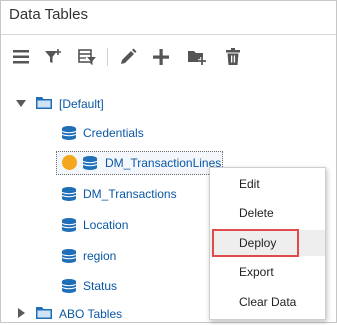 The image size is (337, 325). Describe the element at coordinates (161, 57) in the screenshot. I see `add-icon` at that location.